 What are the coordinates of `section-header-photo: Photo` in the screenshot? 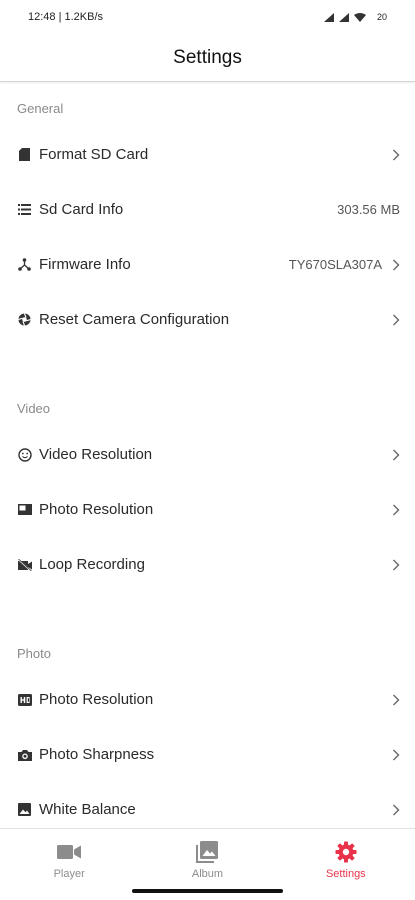 It's located at (34, 653).